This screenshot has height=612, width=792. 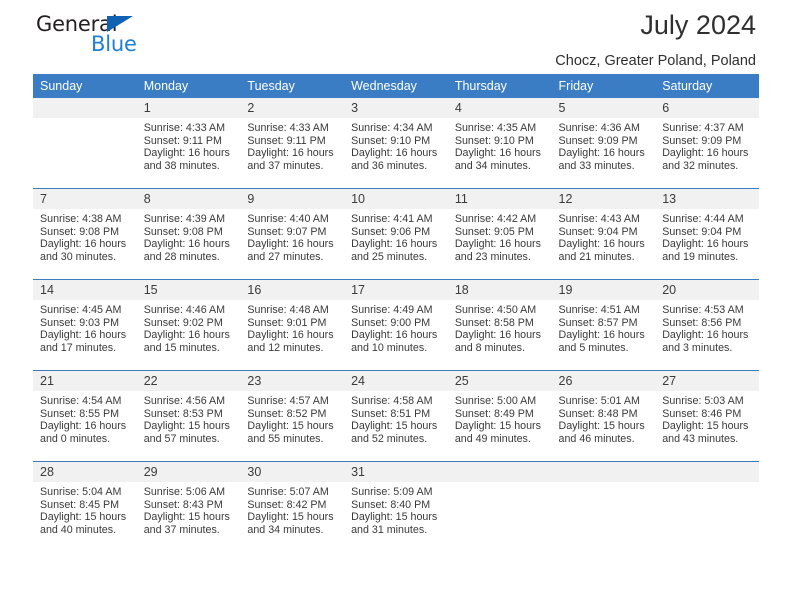 What do you see at coordinates (705, 432) in the screenshot?
I see `daylight-text: Daylight: 15 hours and 43 minutes.` at bounding box center [705, 432].